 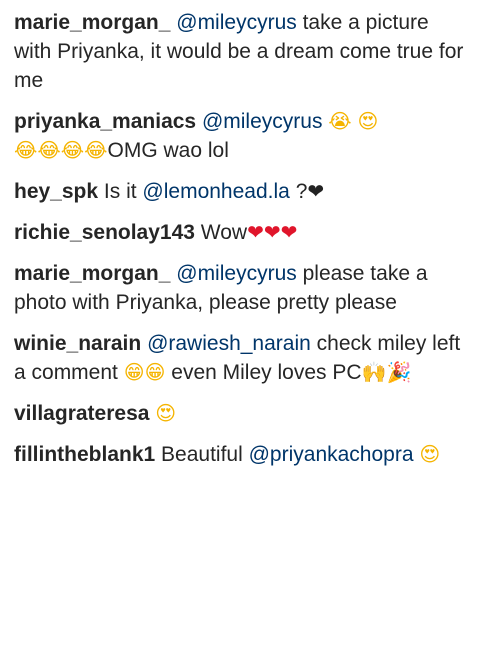 What do you see at coordinates (399, 372) in the screenshot?
I see `party-popper-icon: 🎉` at bounding box center [399, 372].